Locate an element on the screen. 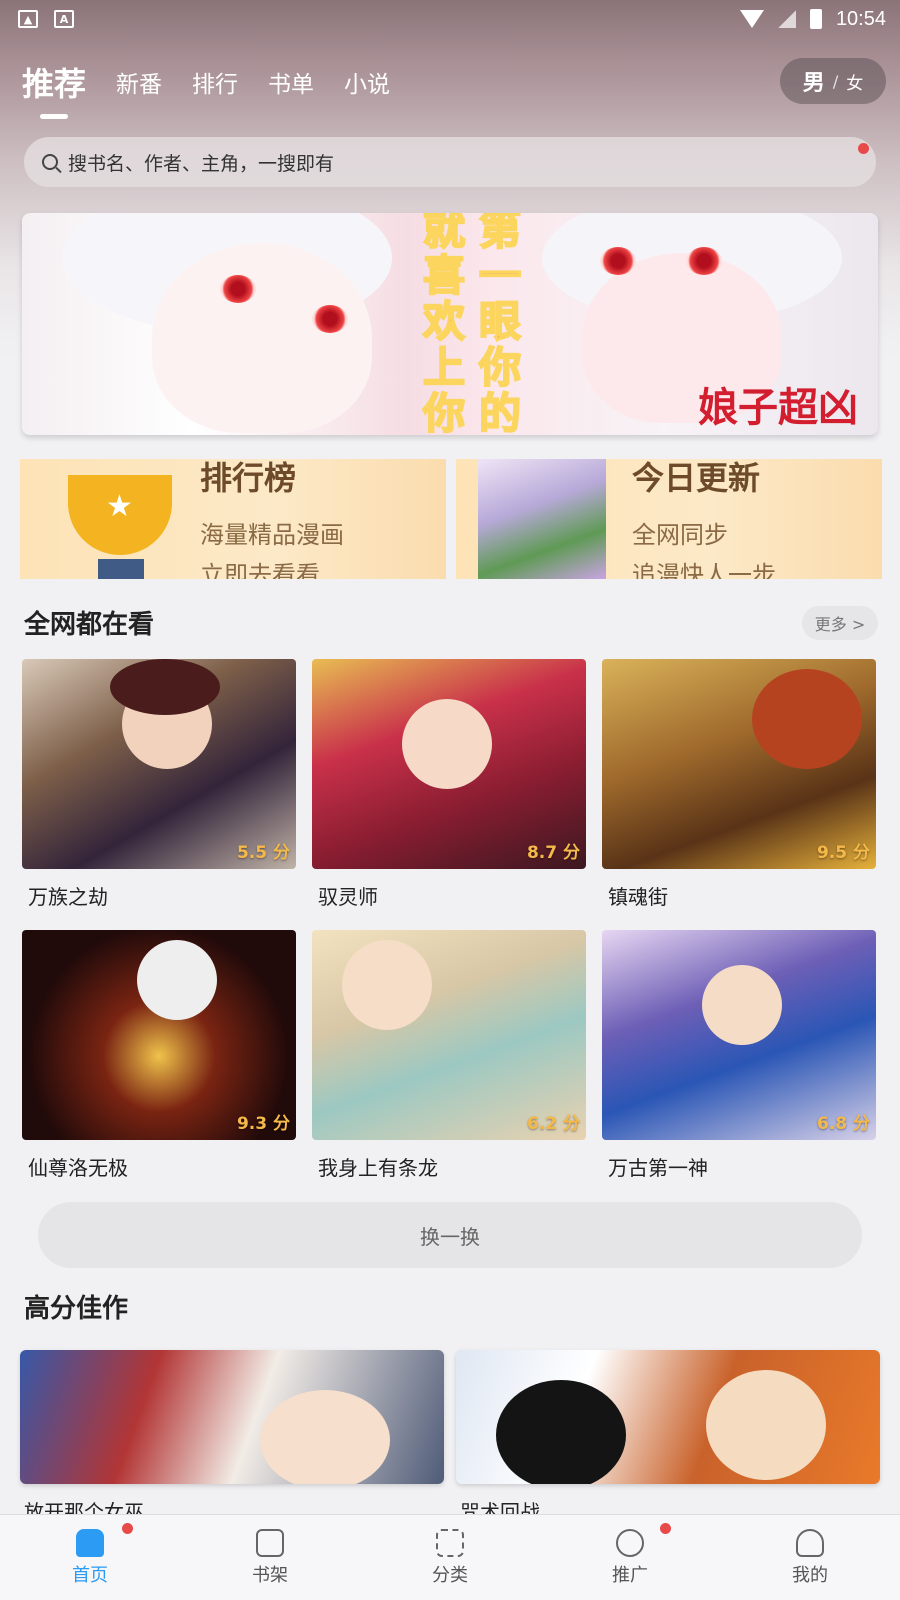  top-tab-bar: 推荐 新番 排行 书单 小说 男 / 女 is located at coordinates (450, 82).